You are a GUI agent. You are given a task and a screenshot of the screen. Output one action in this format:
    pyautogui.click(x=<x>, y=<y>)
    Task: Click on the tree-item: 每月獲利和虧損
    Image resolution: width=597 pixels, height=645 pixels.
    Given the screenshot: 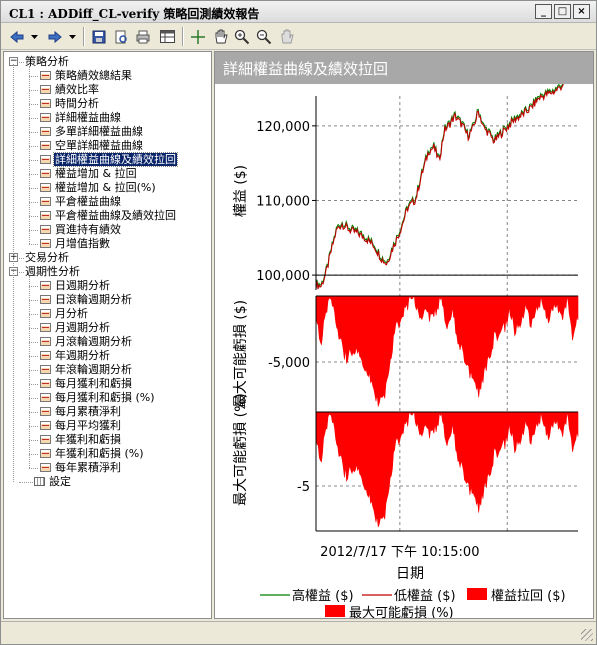 What is the action you would take?
    pyautogui.click(x=86, y=384)
    